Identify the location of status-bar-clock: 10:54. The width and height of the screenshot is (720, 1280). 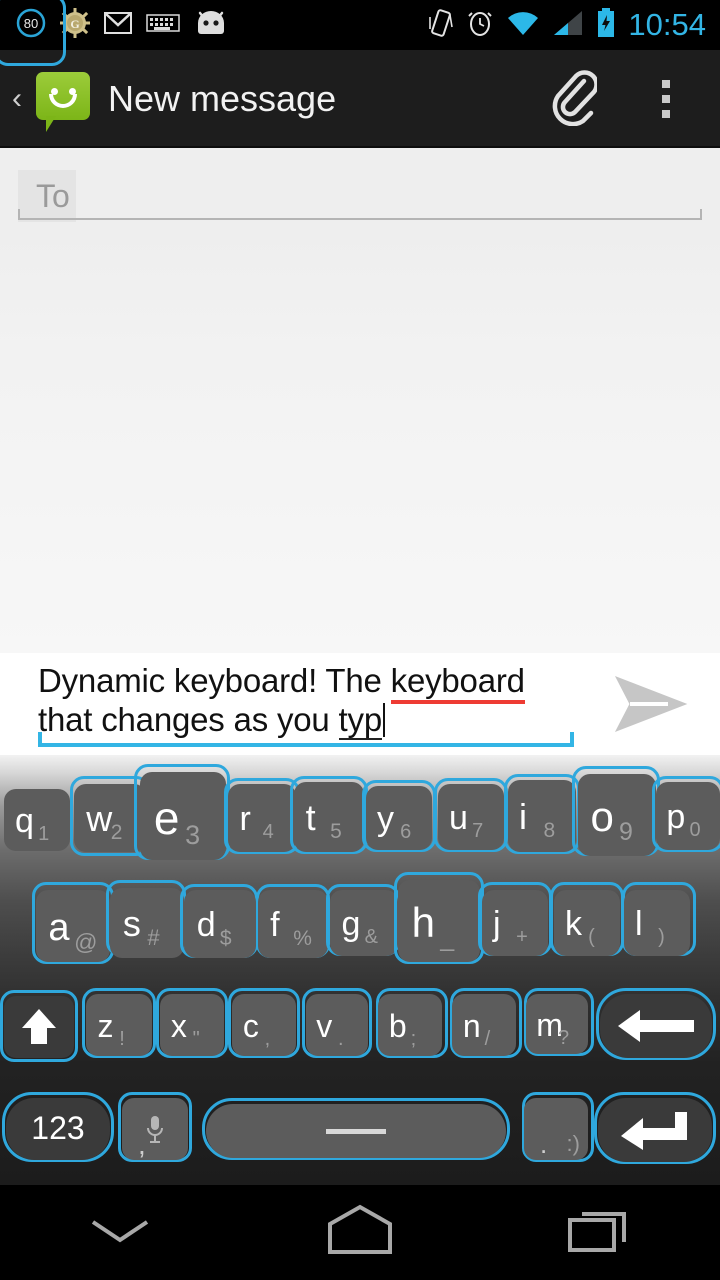
(667, 24).